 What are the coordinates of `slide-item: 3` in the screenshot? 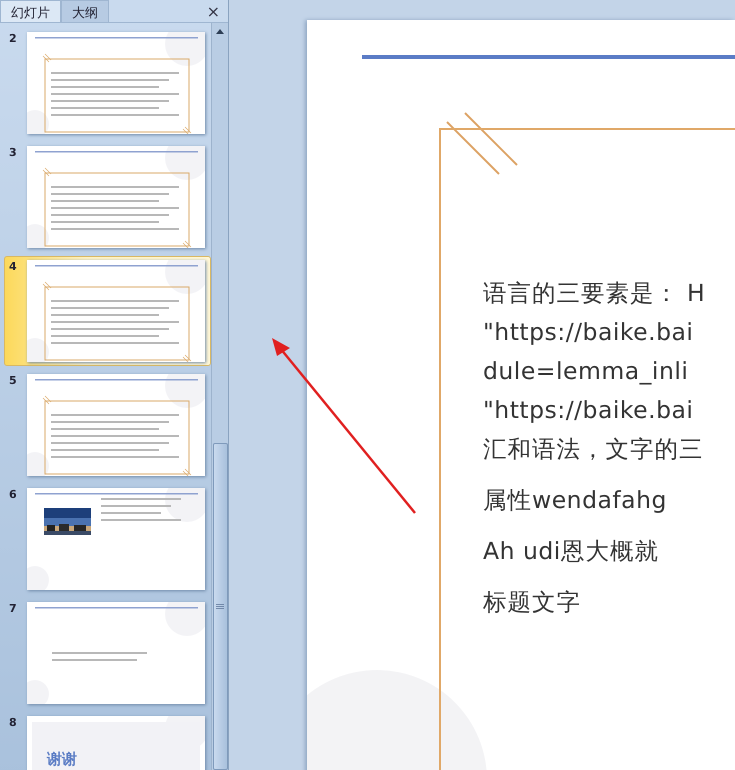 It's located at (107, 197).